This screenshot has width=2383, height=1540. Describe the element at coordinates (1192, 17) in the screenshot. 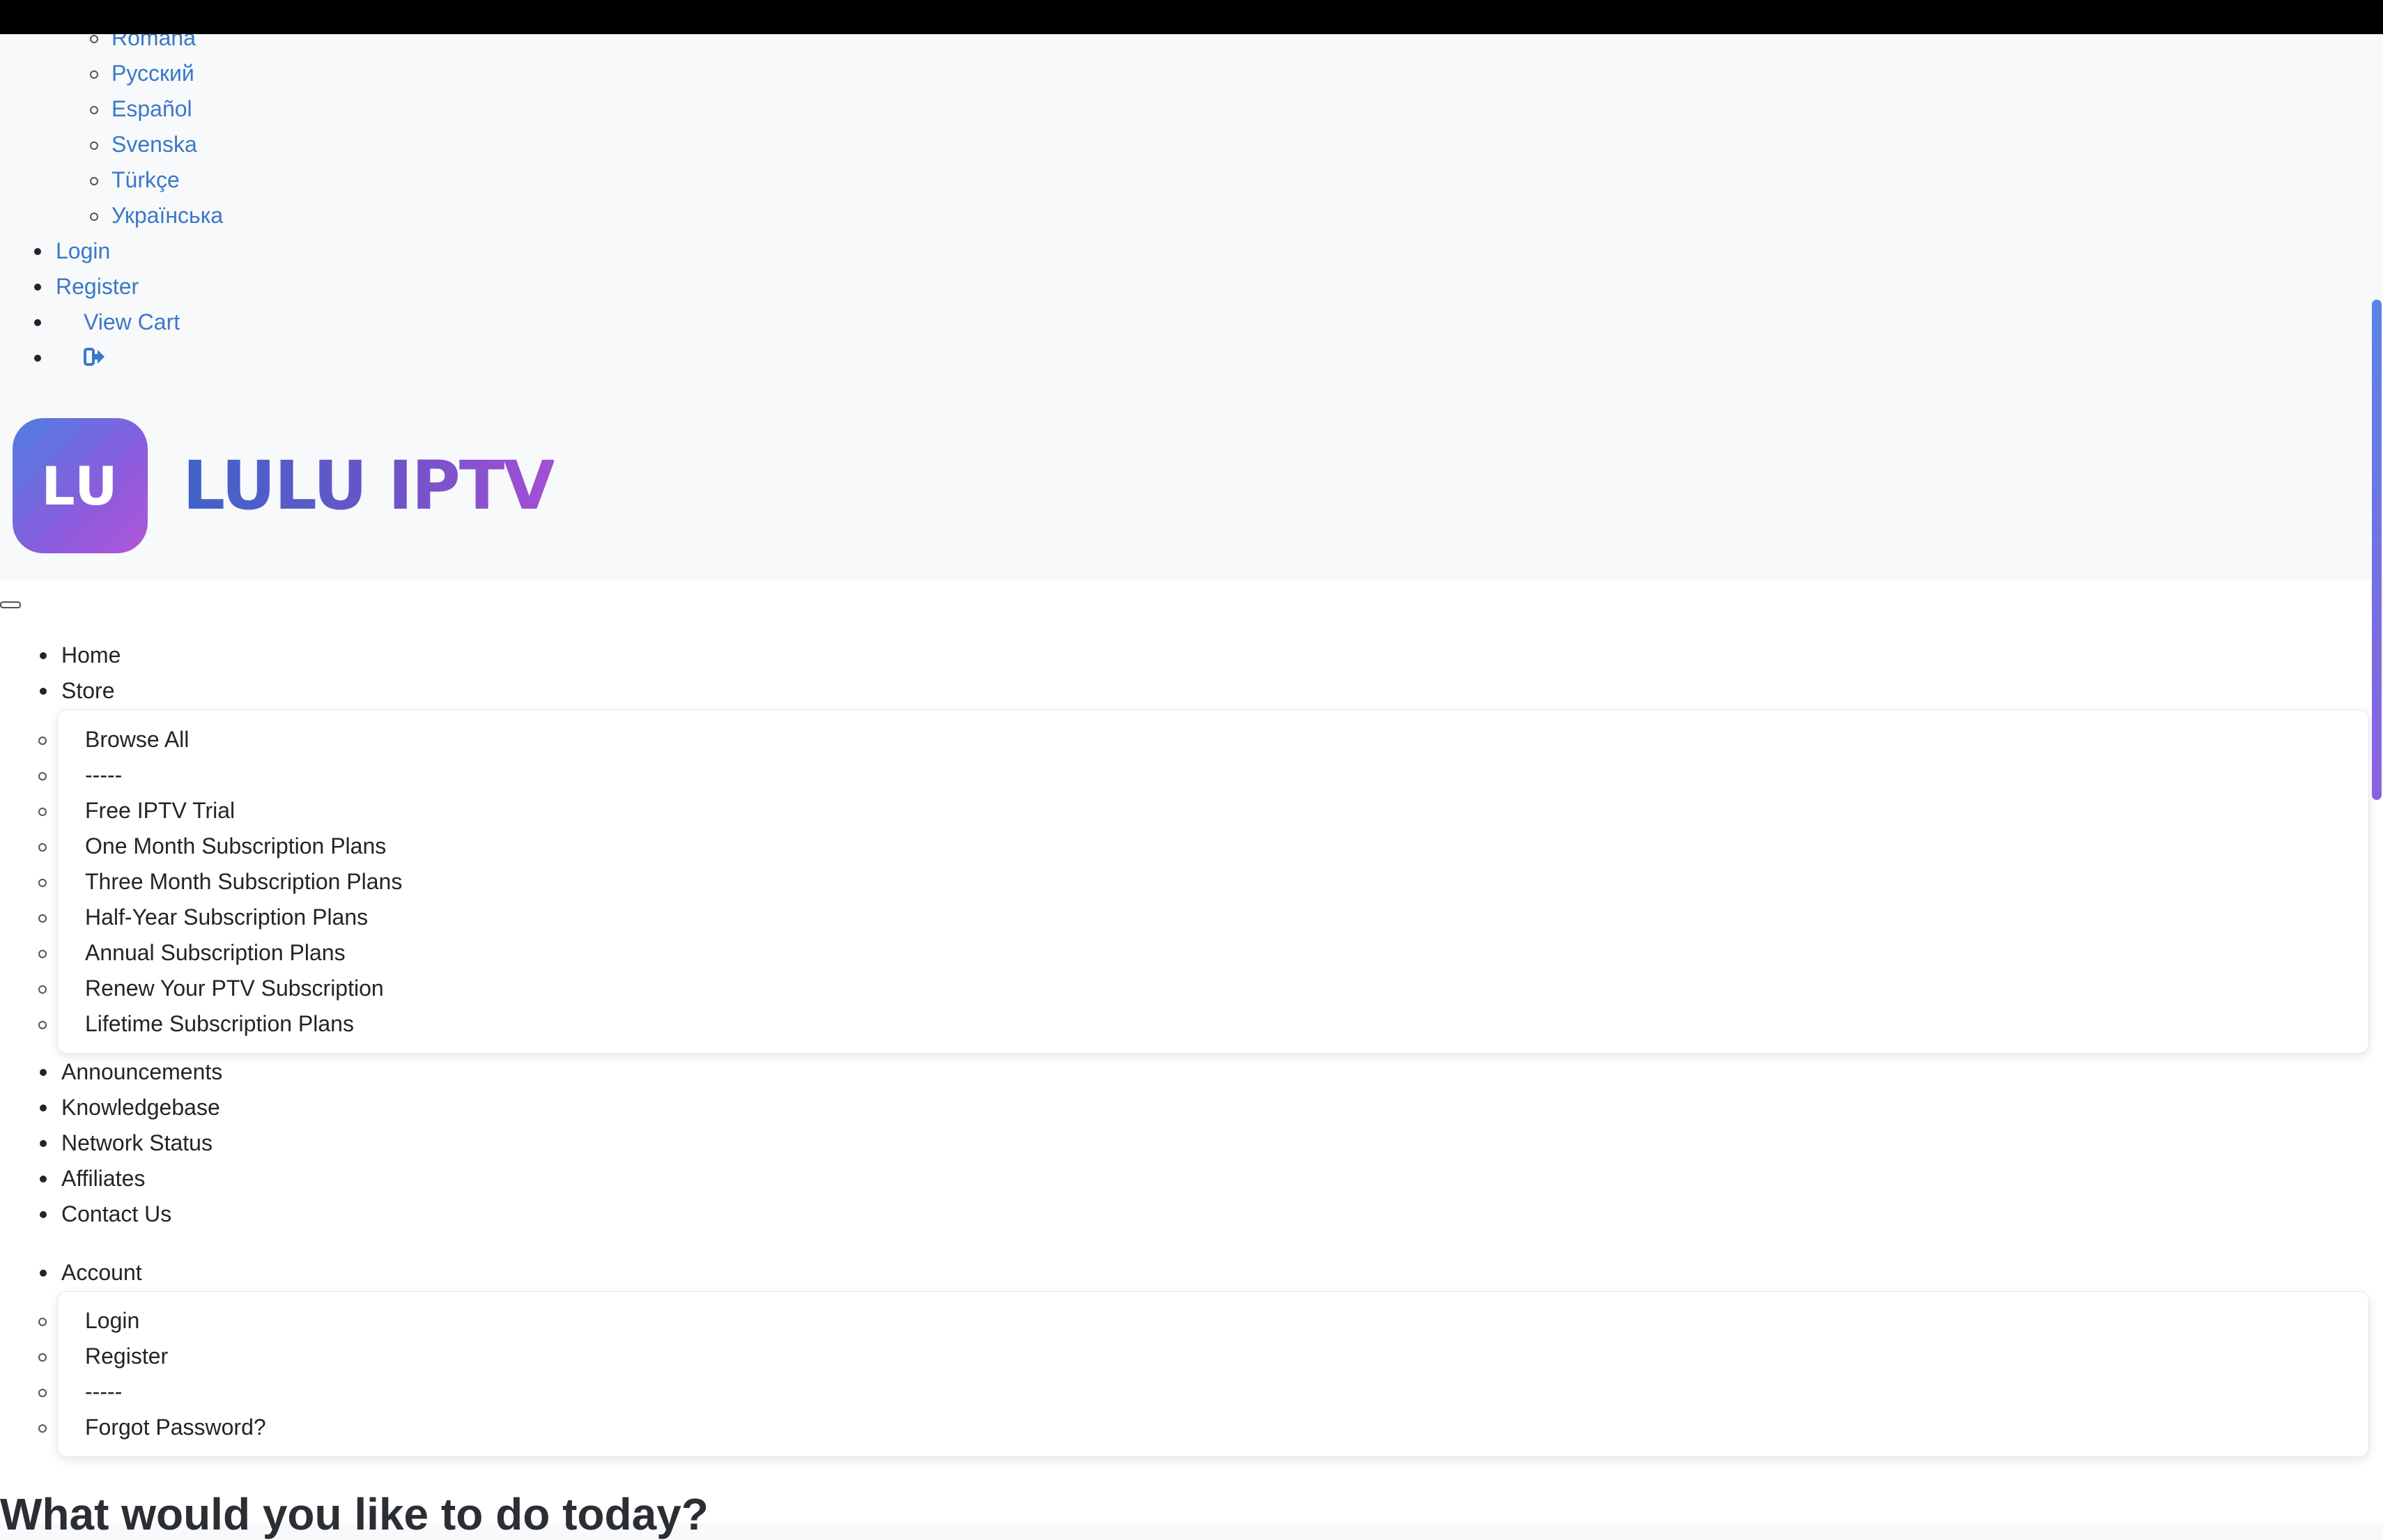

I see `top-black-strip` at that location.